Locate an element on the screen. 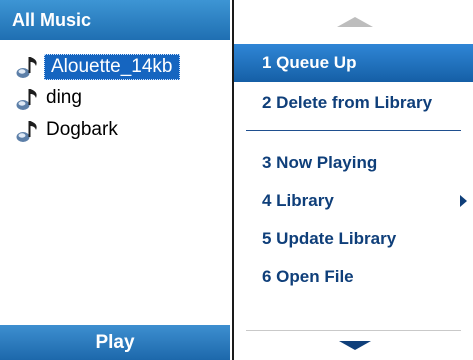 This screenshot has width=473, height=360. library-header: All Music is located at coordinates (115, 20).